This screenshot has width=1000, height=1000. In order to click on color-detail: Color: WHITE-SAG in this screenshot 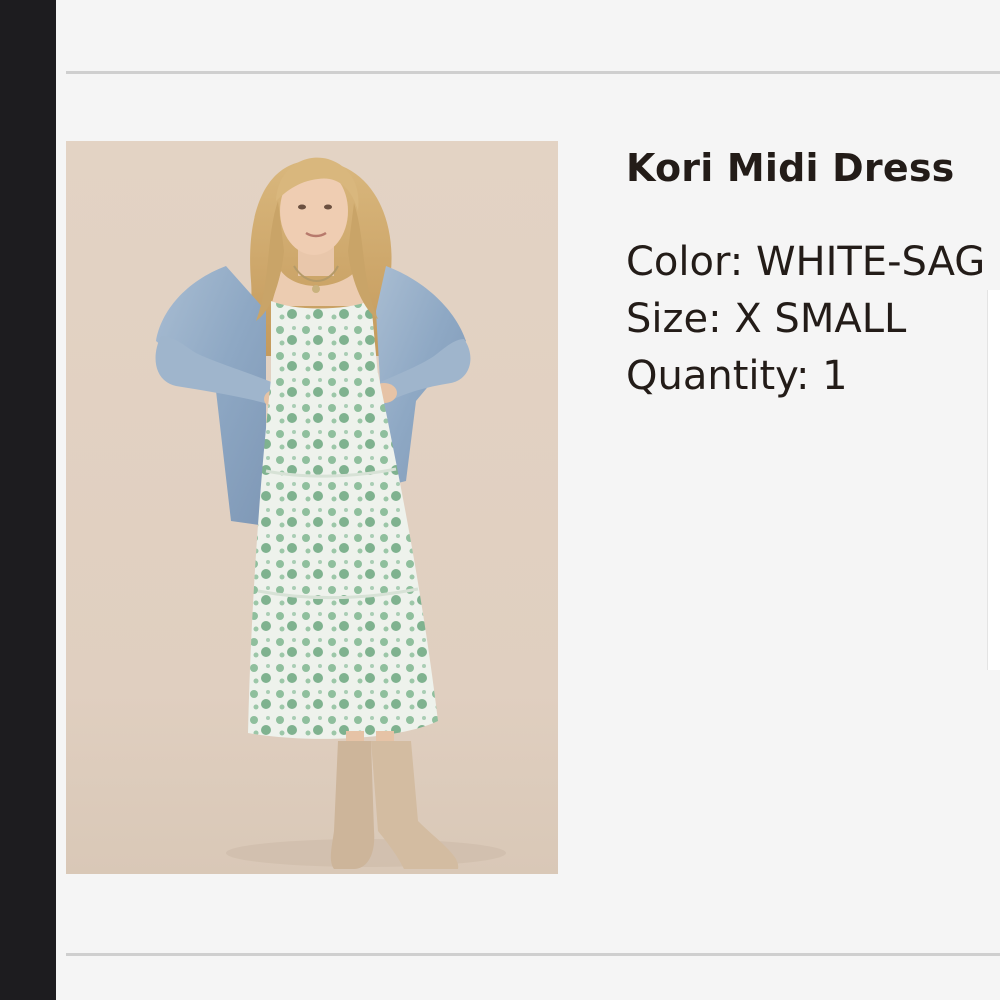, I will do `click(805, 262)`.